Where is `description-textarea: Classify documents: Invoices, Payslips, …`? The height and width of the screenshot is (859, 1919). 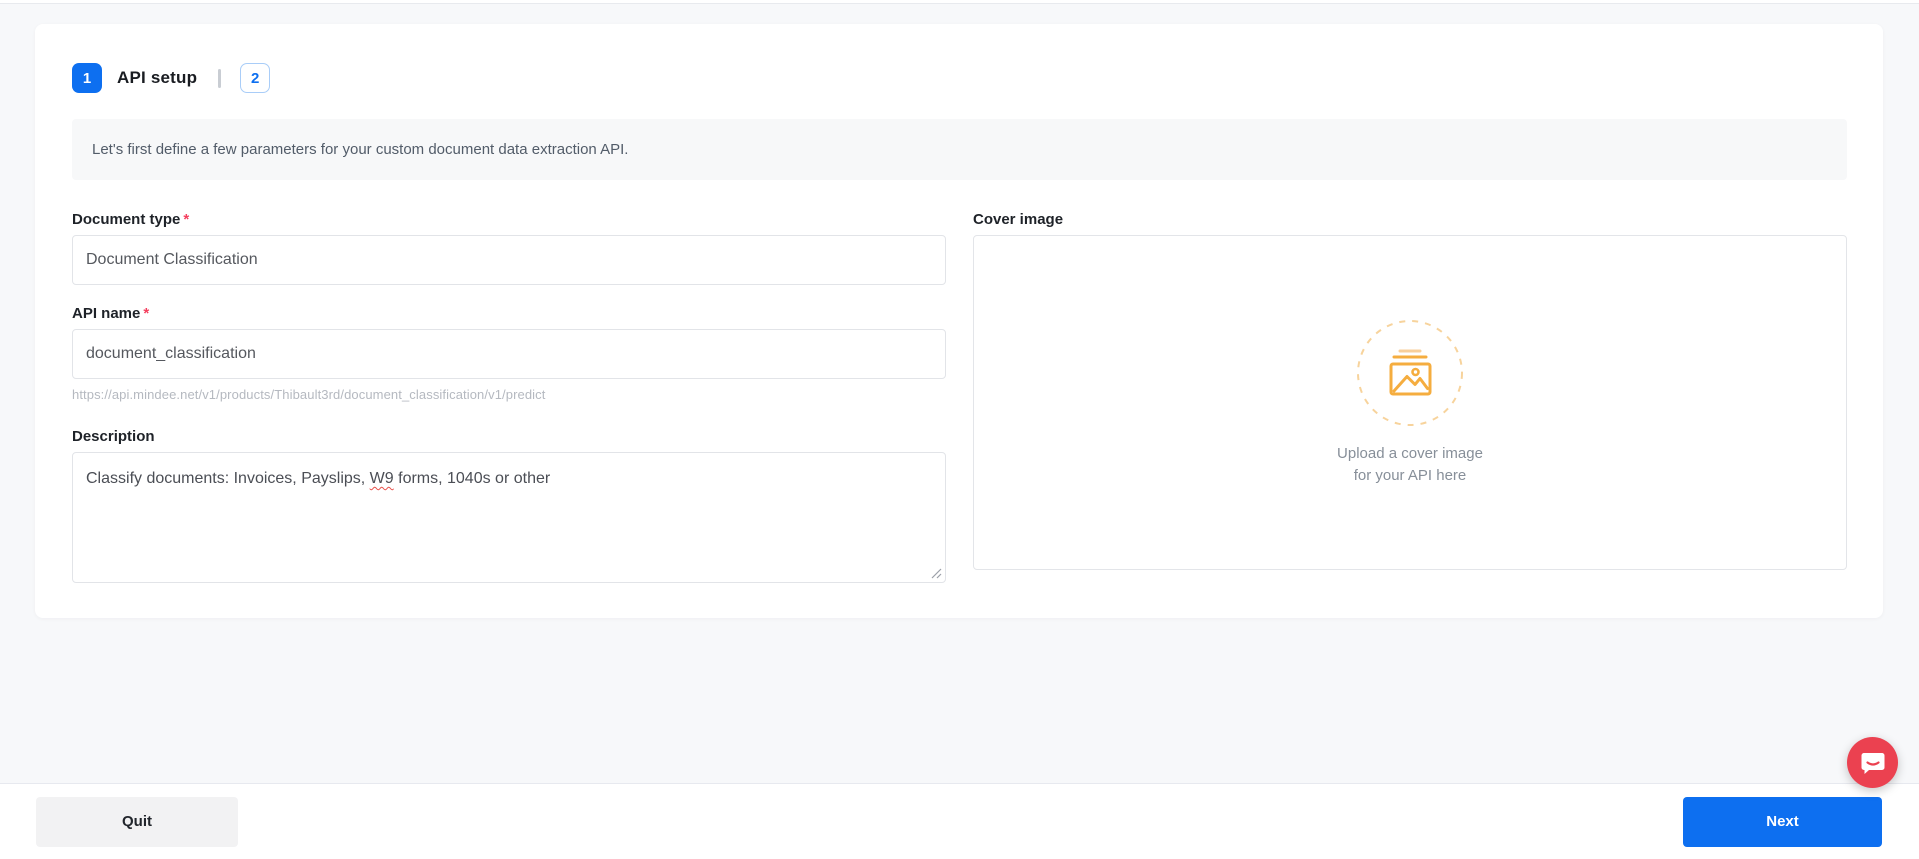
description-textarea: Classify documents: Invoices, Payslips, … is located at coordinates (509, 517).